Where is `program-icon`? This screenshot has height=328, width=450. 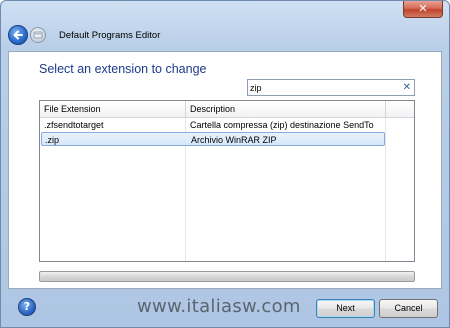
program-icon is located at coordinates (38, 35).